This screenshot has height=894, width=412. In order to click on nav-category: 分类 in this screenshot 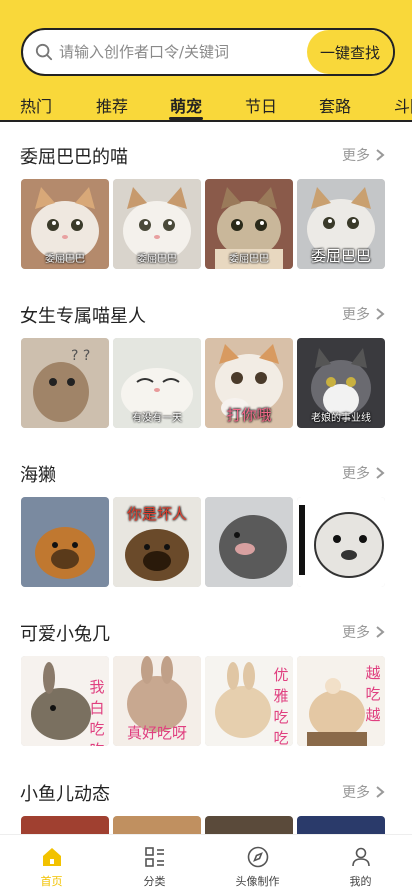, I will do `click(154, 864)`.